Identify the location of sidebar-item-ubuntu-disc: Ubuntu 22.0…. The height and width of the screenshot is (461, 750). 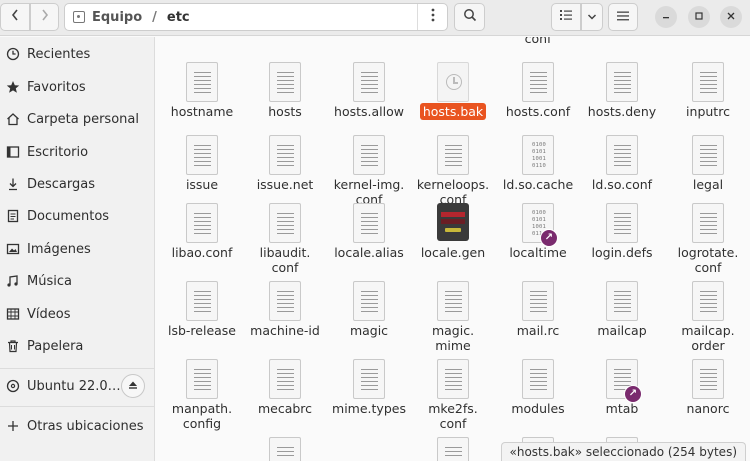
(77, 386).